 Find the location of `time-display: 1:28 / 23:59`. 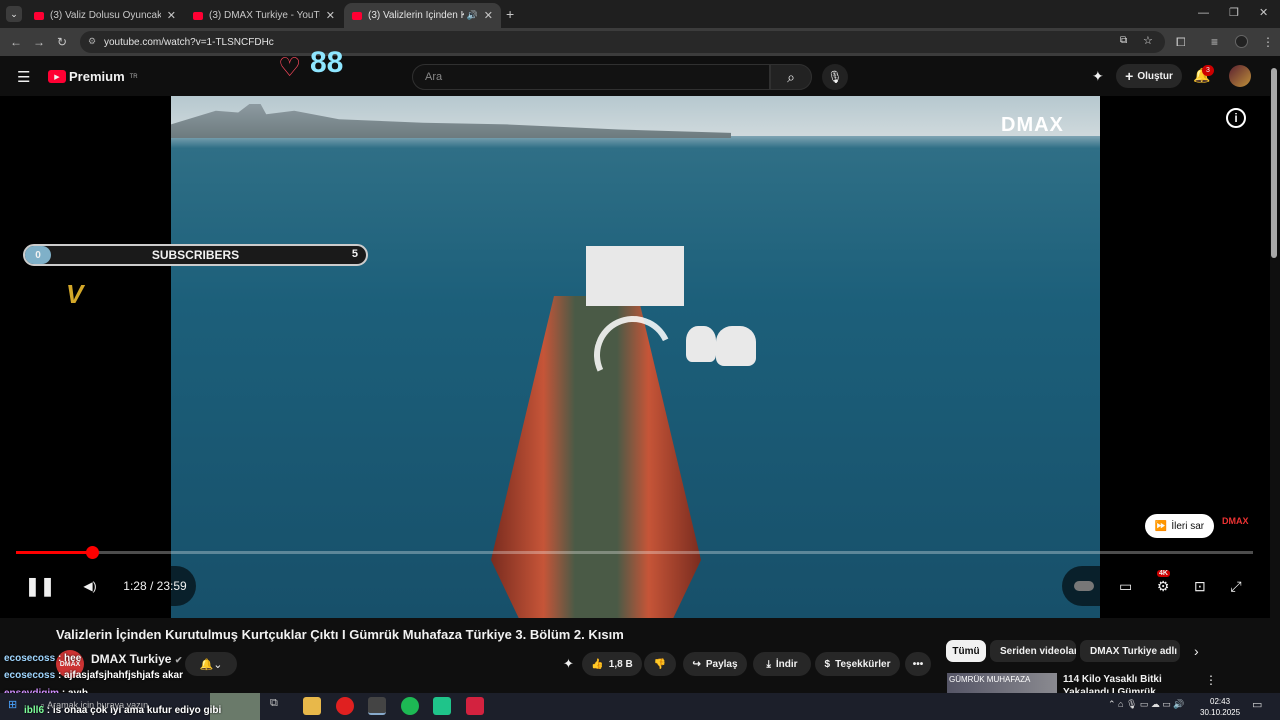

time-display: 1:28 / 23:59 is located at coordinates (155, 586).